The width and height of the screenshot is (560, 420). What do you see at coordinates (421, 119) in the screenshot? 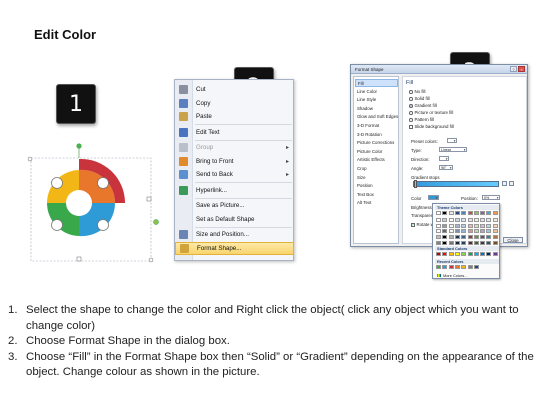
I see `fill-option-pattern-fill: Pattern fill` at bounding box center [421, 119].